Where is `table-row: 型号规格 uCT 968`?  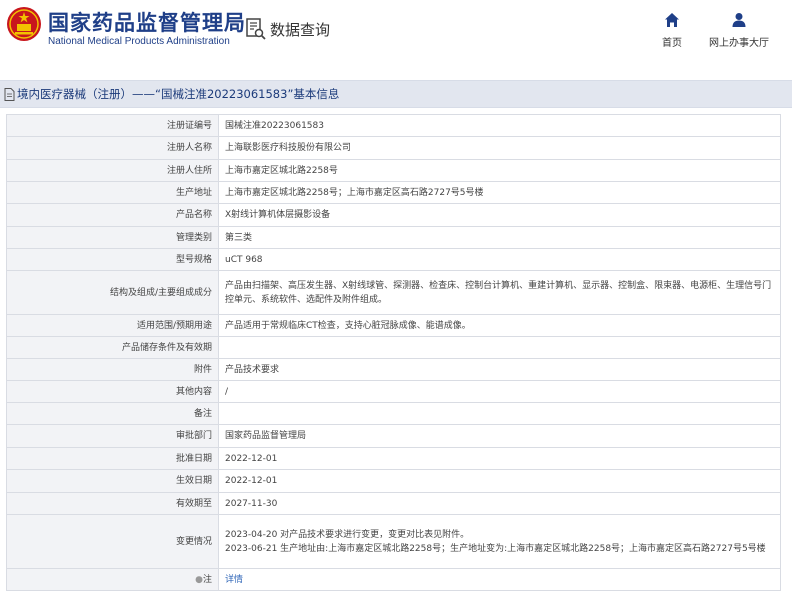 table-row: 型号规格 uCT 968 is located at coordinates (393, 259).